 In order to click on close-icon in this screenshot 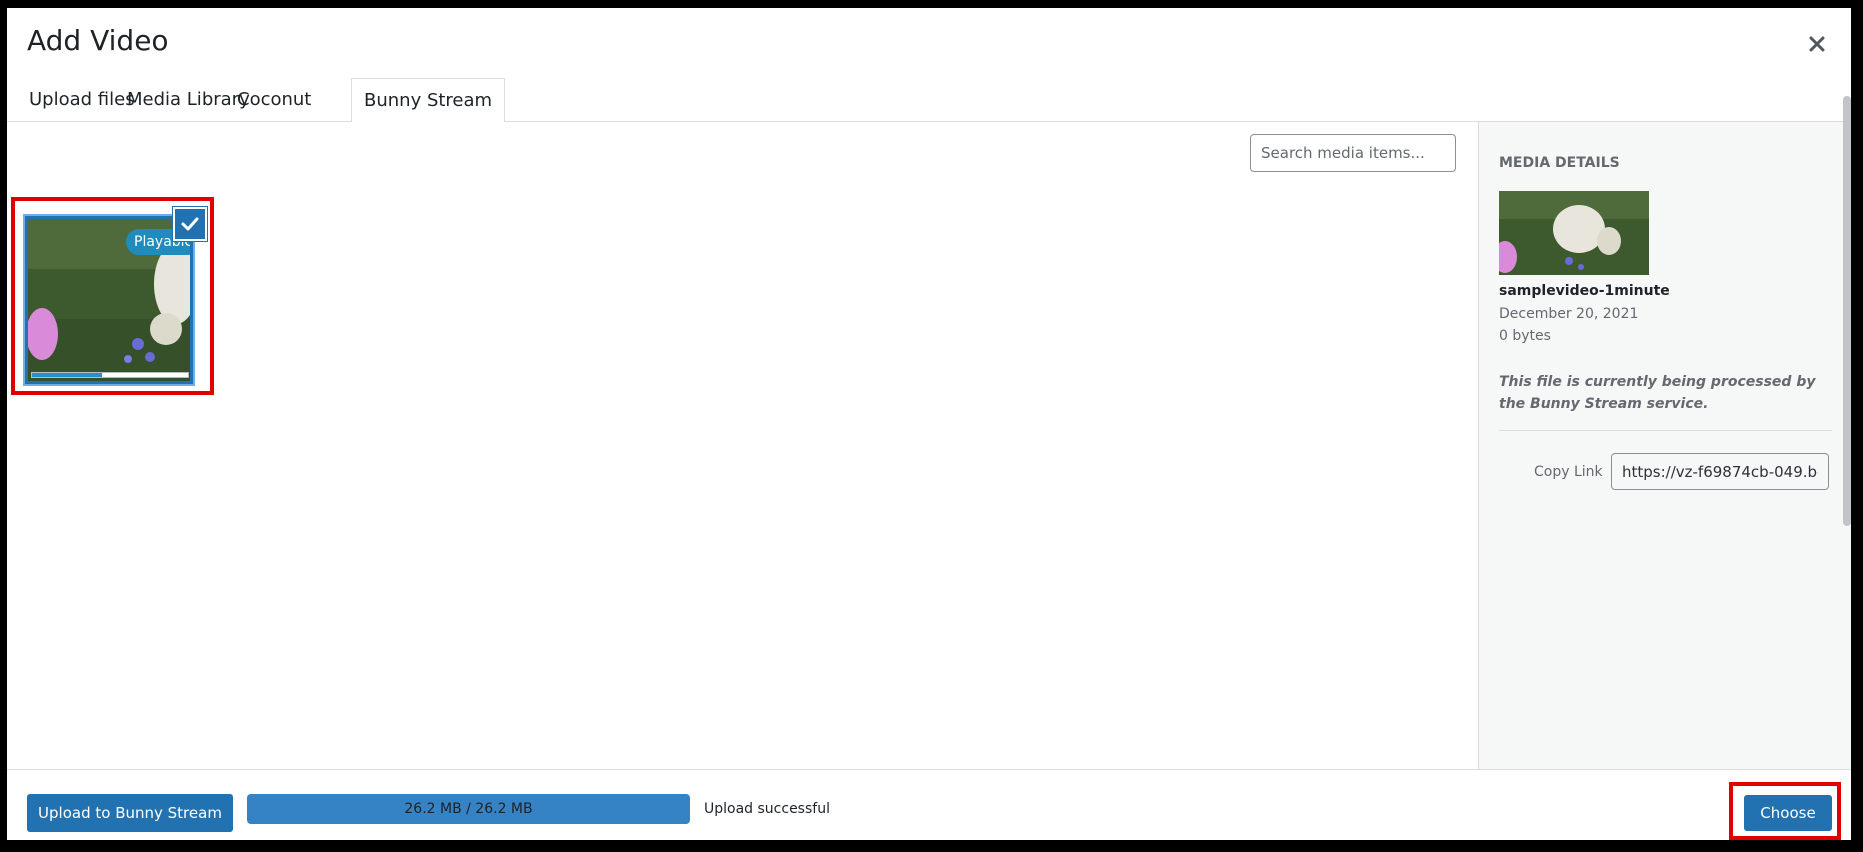, I will do `click(1817, 44)`.